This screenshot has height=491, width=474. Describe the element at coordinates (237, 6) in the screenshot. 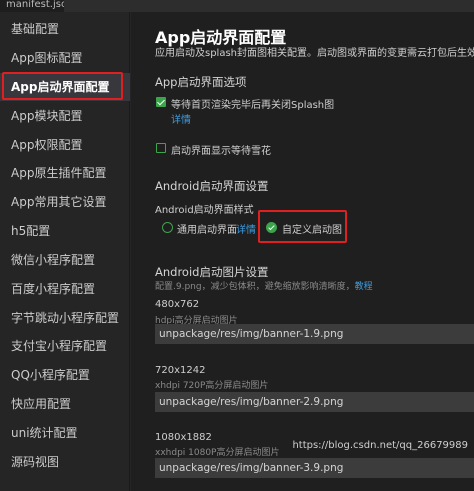

I see `editor-tab-bar: manifest.json` at that location.